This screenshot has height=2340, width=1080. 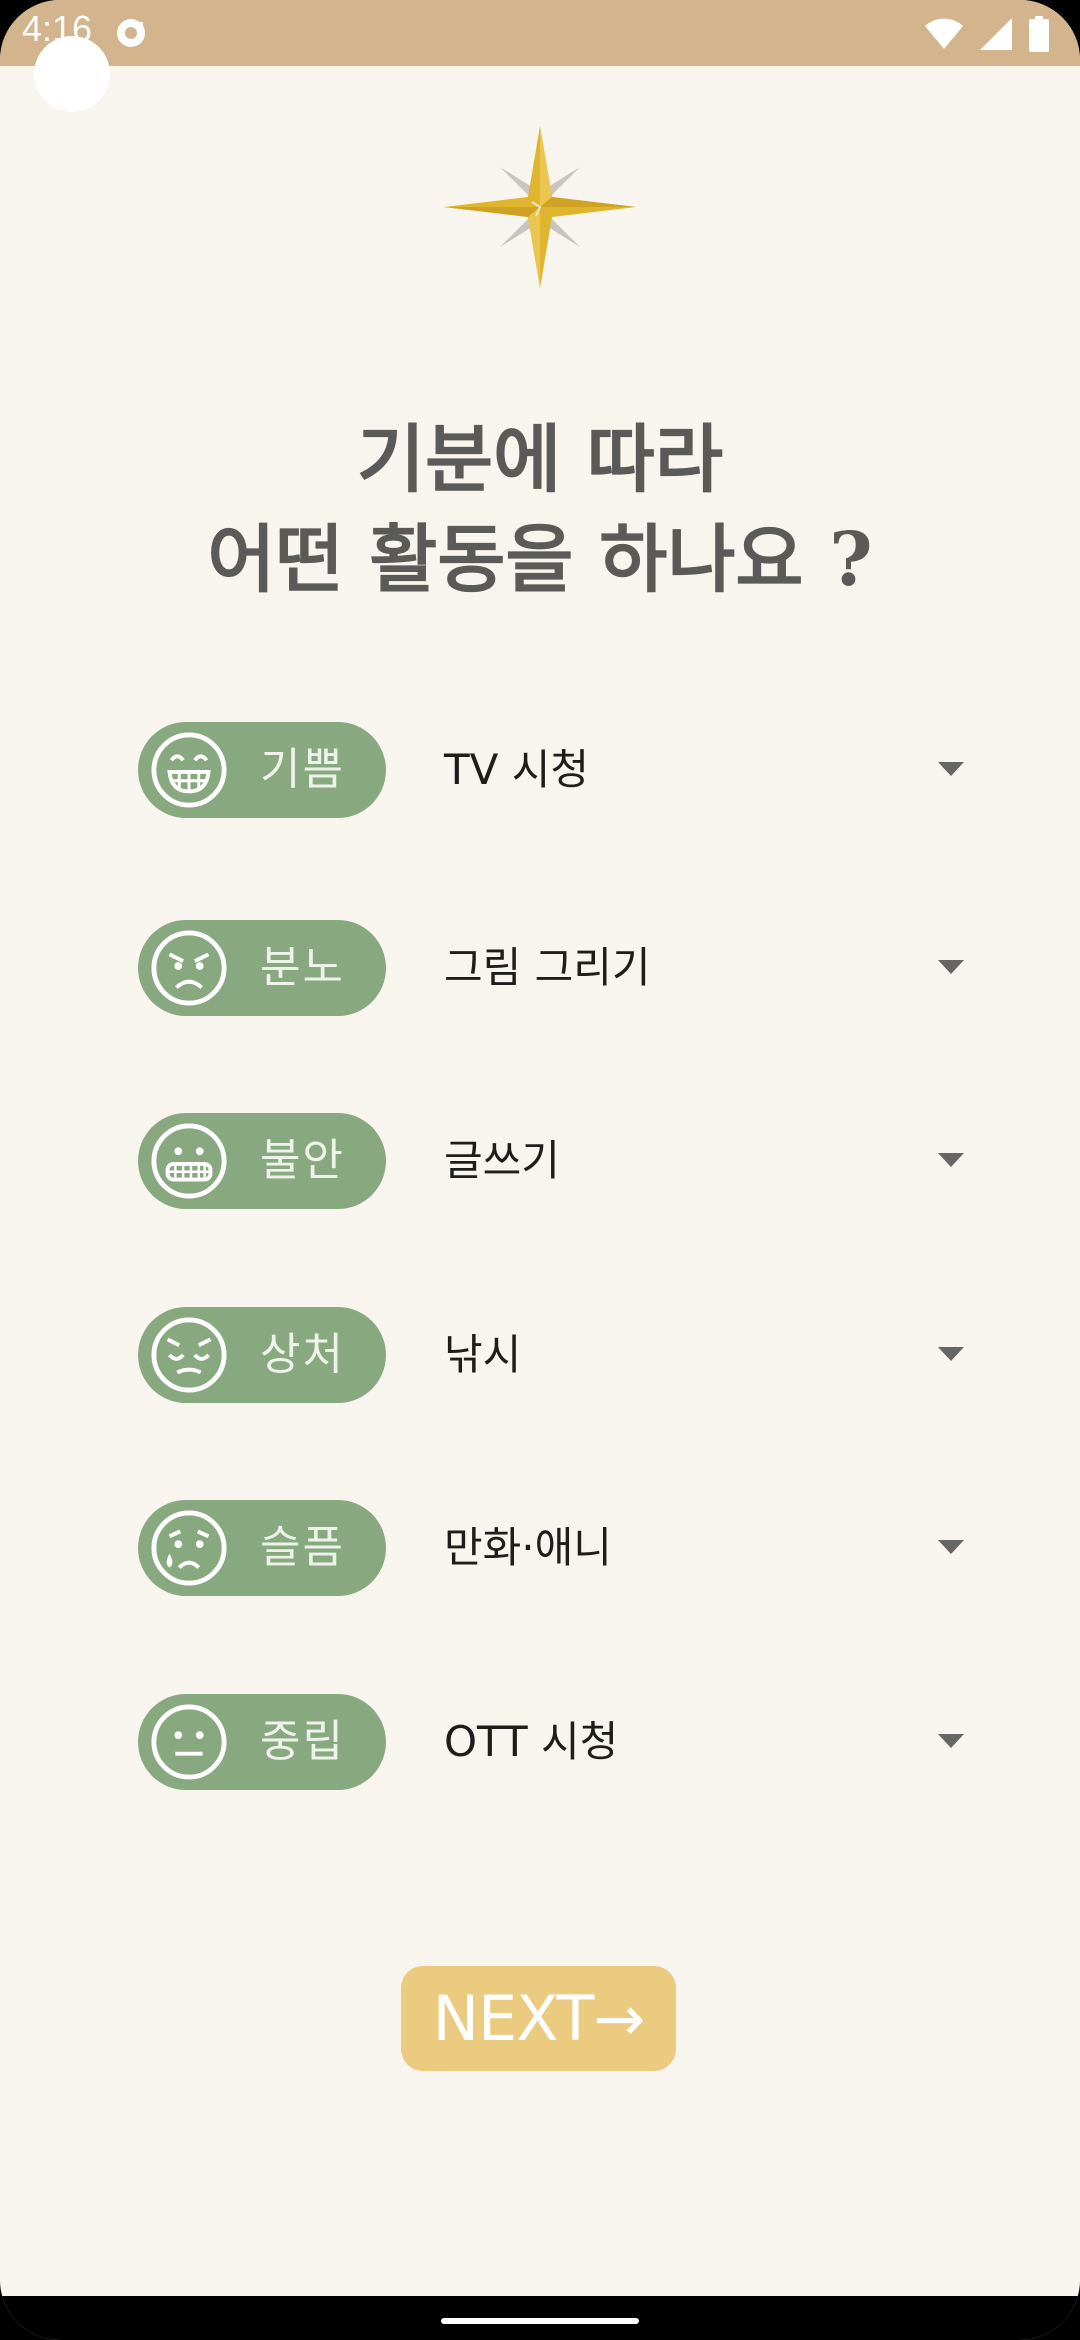 What do you see at coordinates (704, 1161) in the screenshot?
I see `activity-dropdown: 글쓰기` at bounding box center [704, 1161].